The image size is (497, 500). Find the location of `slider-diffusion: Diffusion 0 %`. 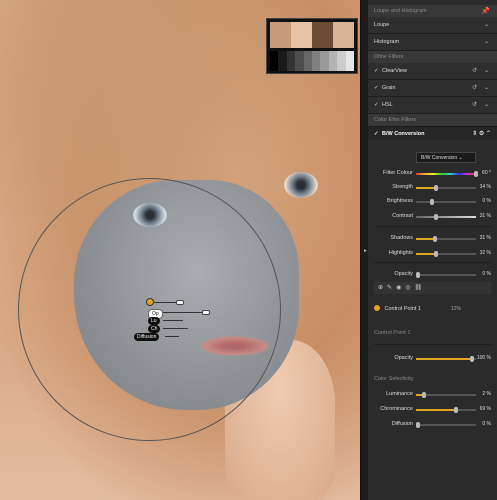

slider-diffusion: Diffusion 0 % is located at coordinates (432, 424).